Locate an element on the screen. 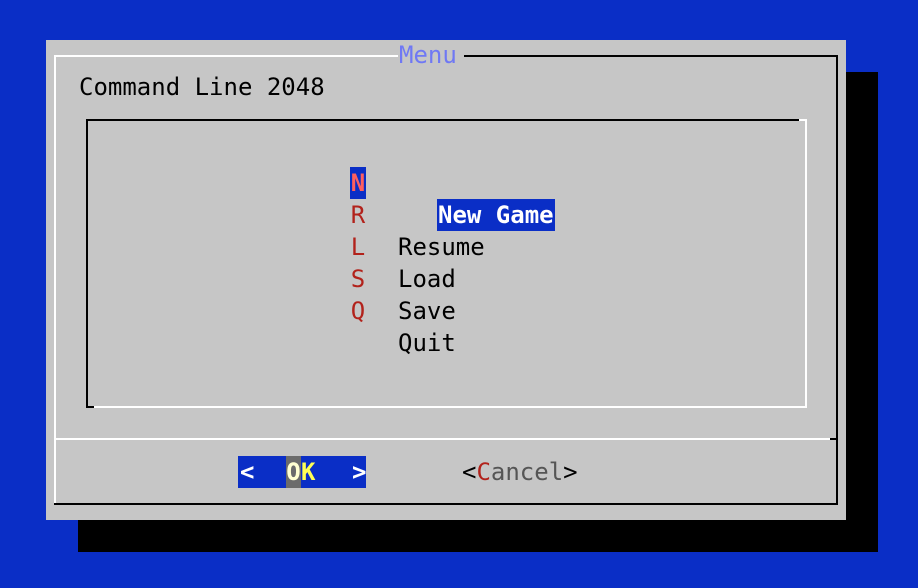  cancel-label-rest: ancel is located at coordinates (527, 472).